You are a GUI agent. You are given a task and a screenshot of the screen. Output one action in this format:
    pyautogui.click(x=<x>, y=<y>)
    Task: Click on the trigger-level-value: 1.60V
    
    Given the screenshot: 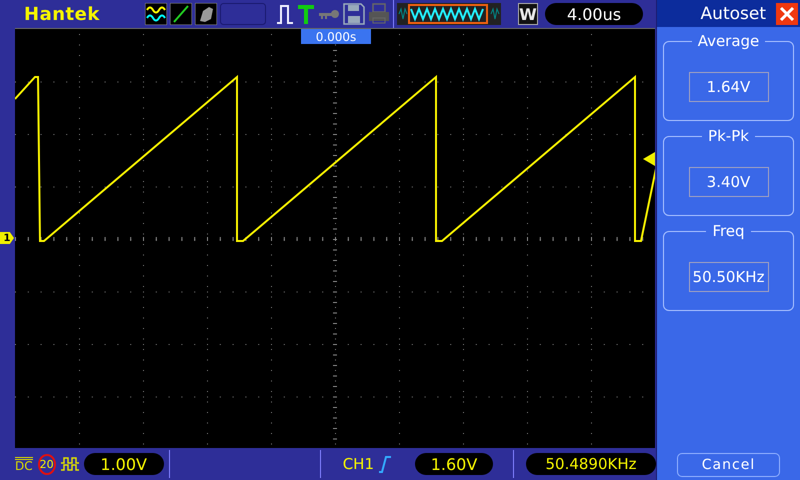 What is the action you would take?
    pyautogui.click(x=454, y=464)
    